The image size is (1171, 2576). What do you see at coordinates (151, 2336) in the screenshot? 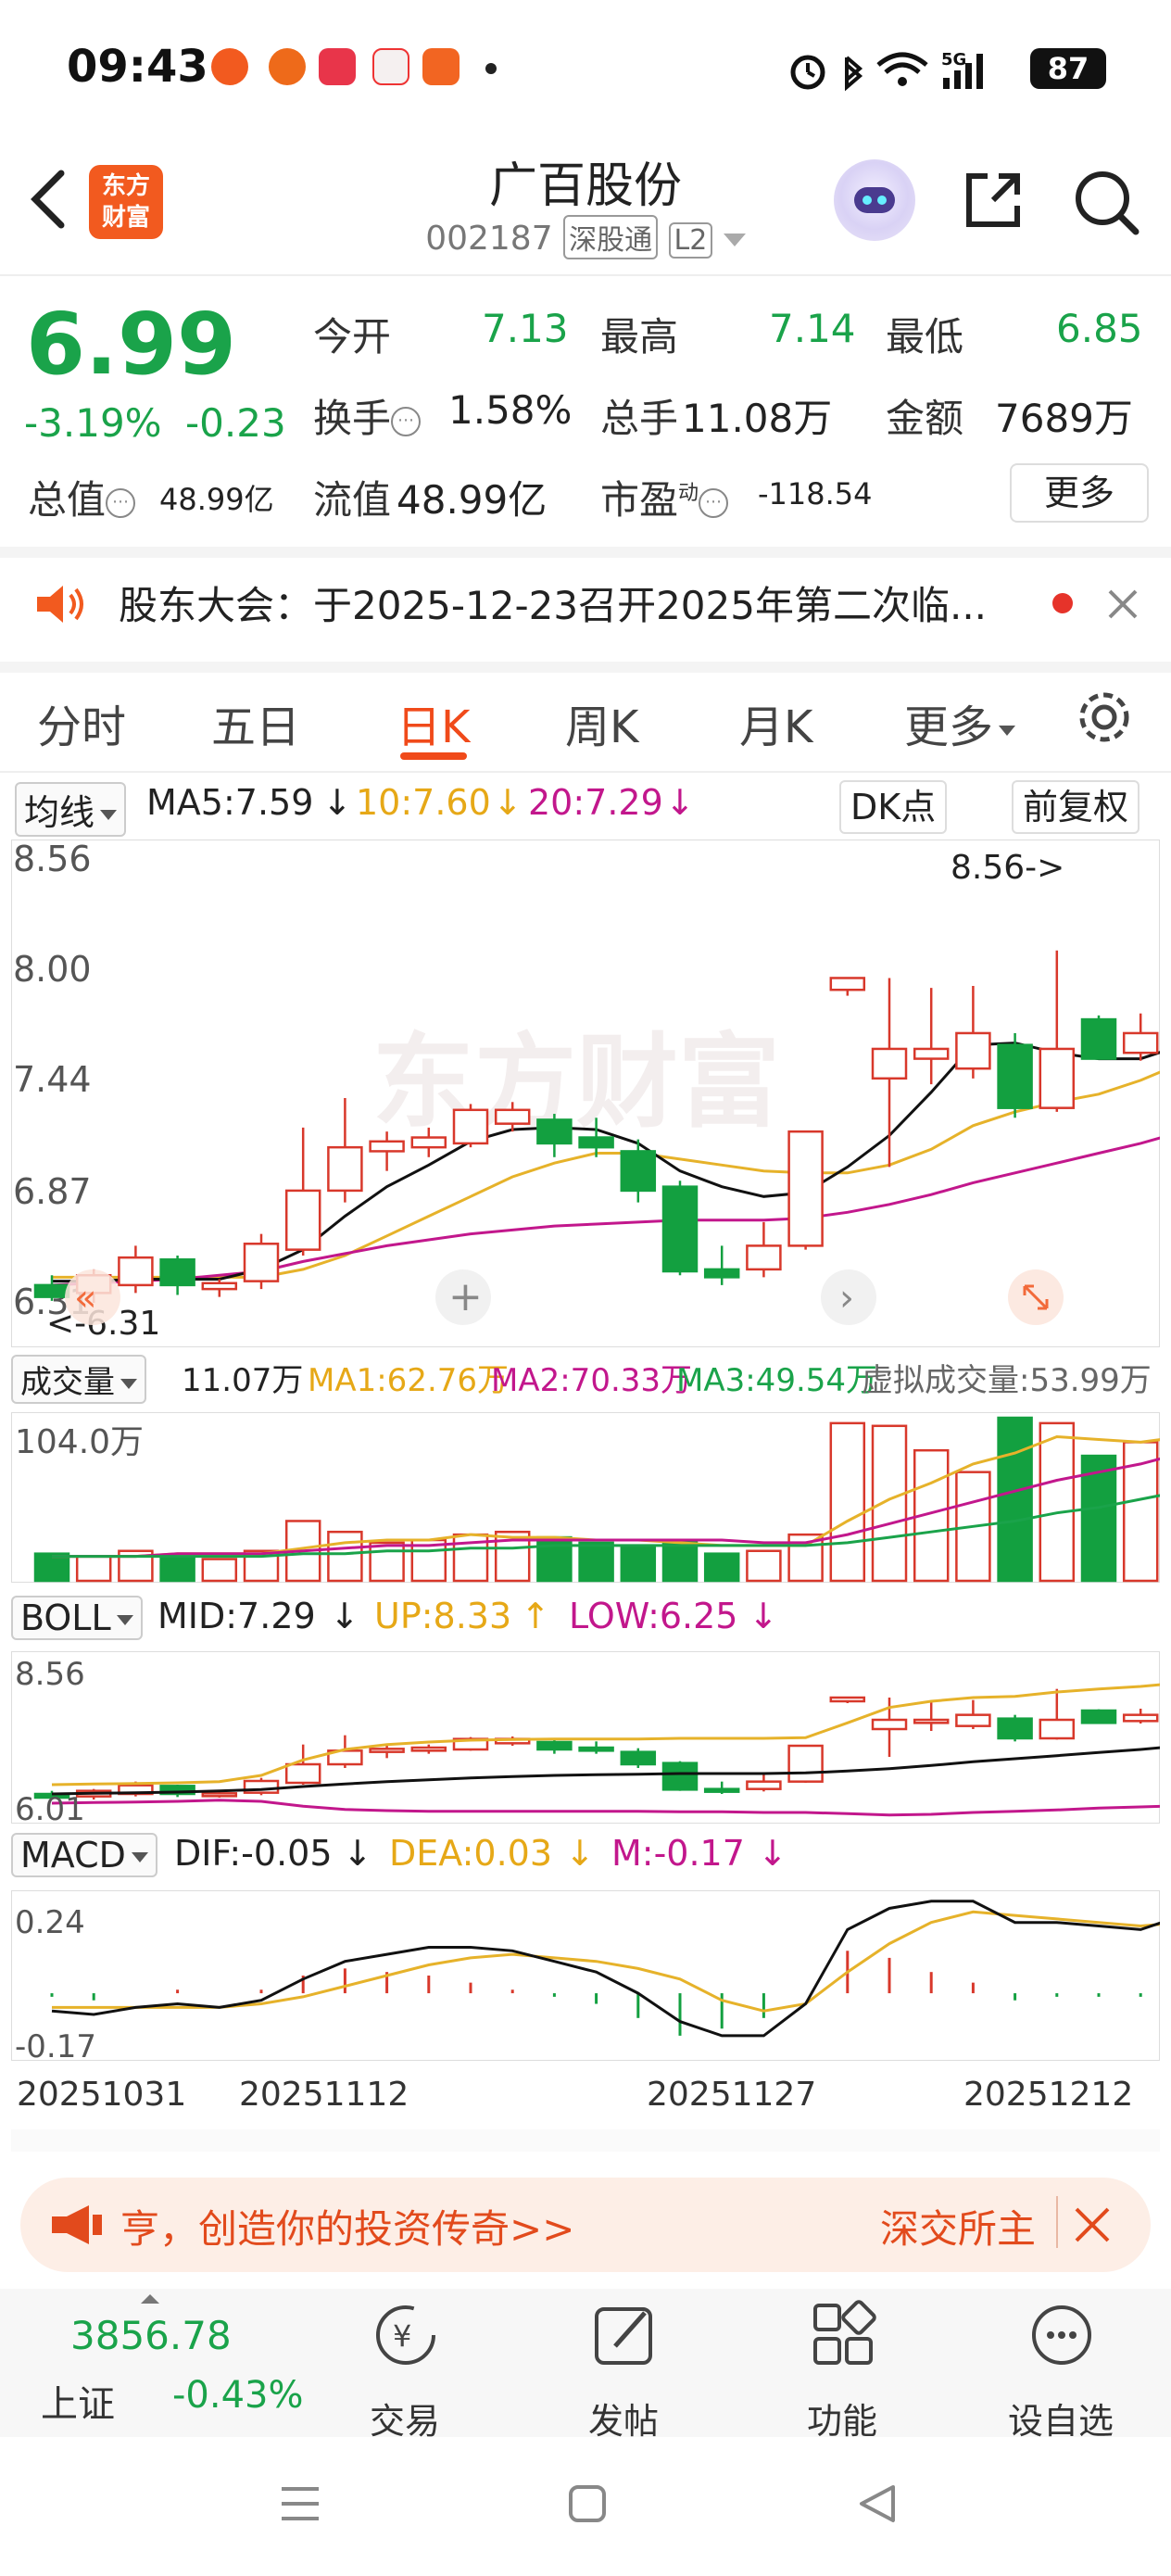
I see `index-value: 3856.78` at bounding box center [151, 2336].